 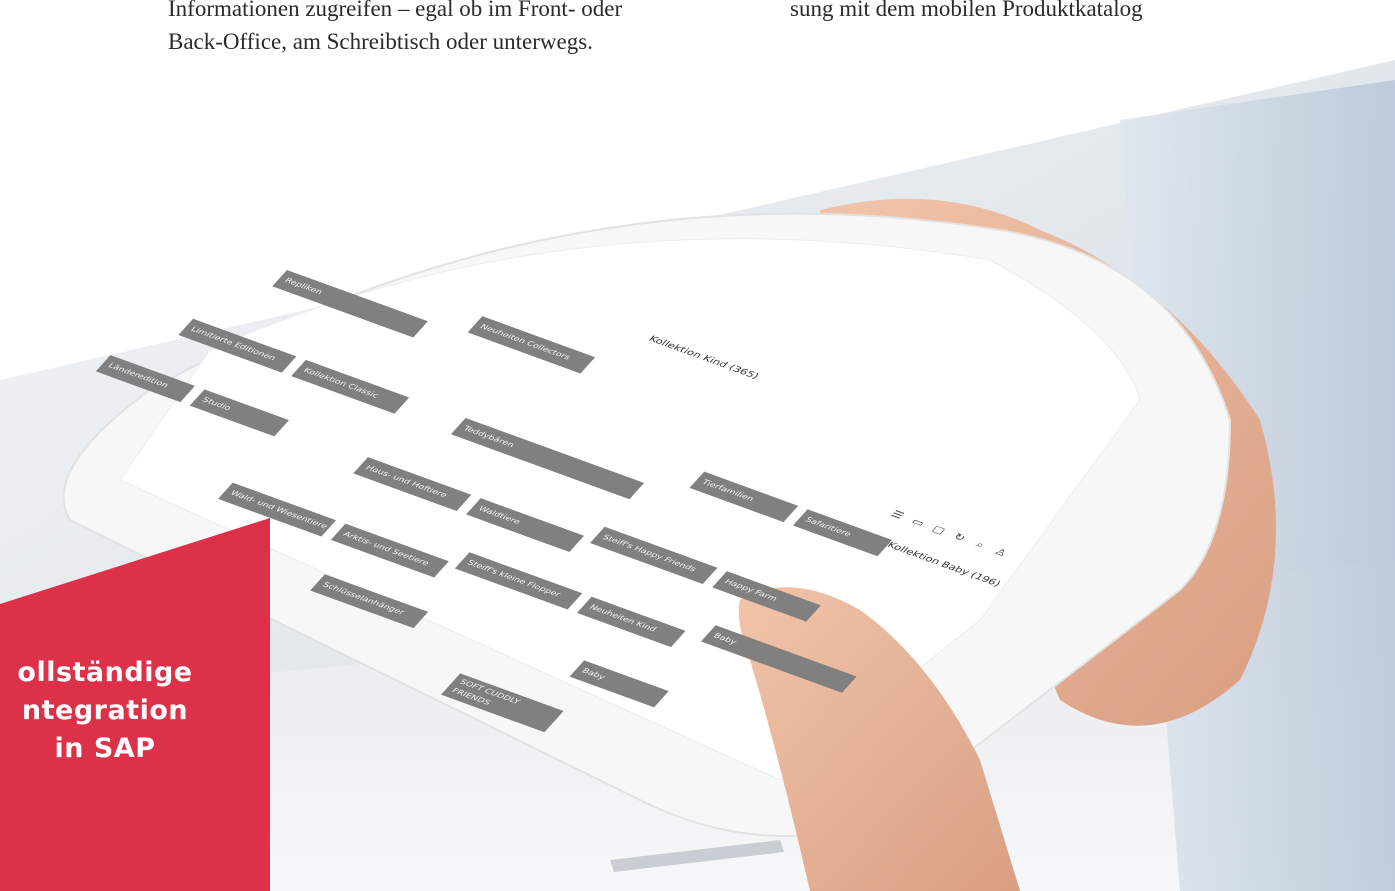 I want to click on category-tile: Repliken, so click(x=350, y=303).